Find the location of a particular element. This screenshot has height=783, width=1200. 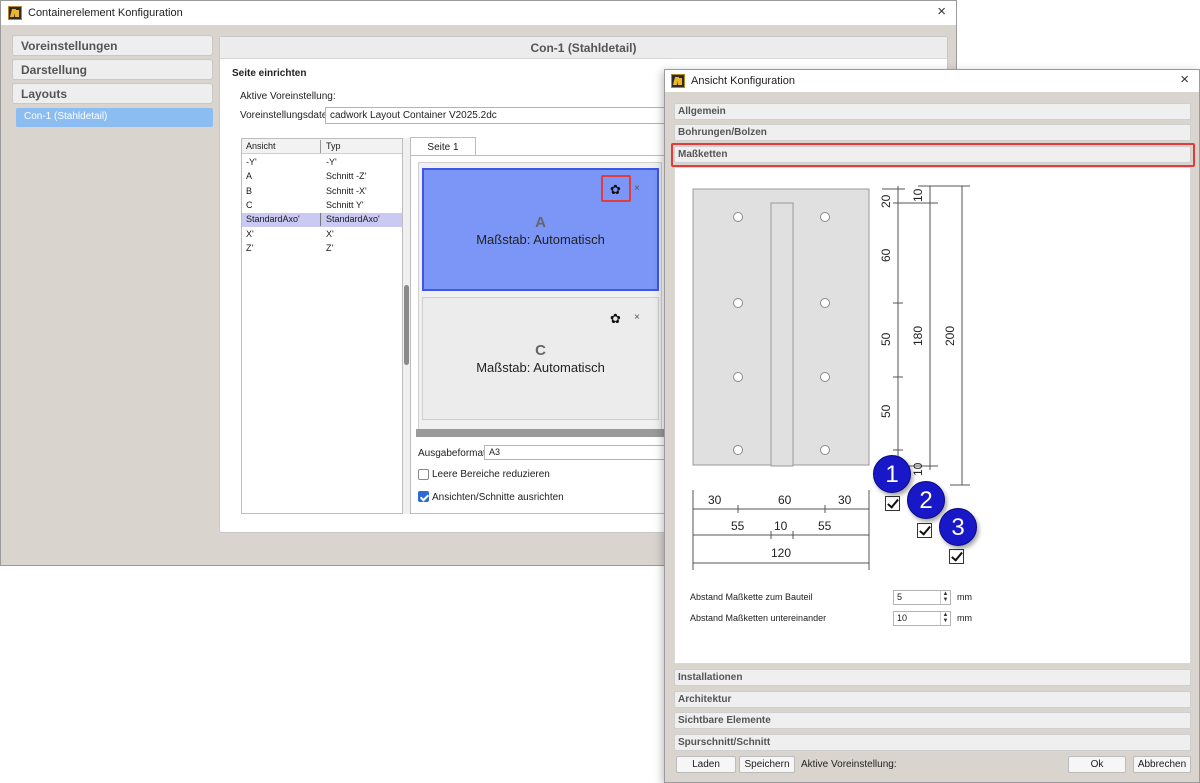

dim-label: 20 is located at coordinates (886, 201).